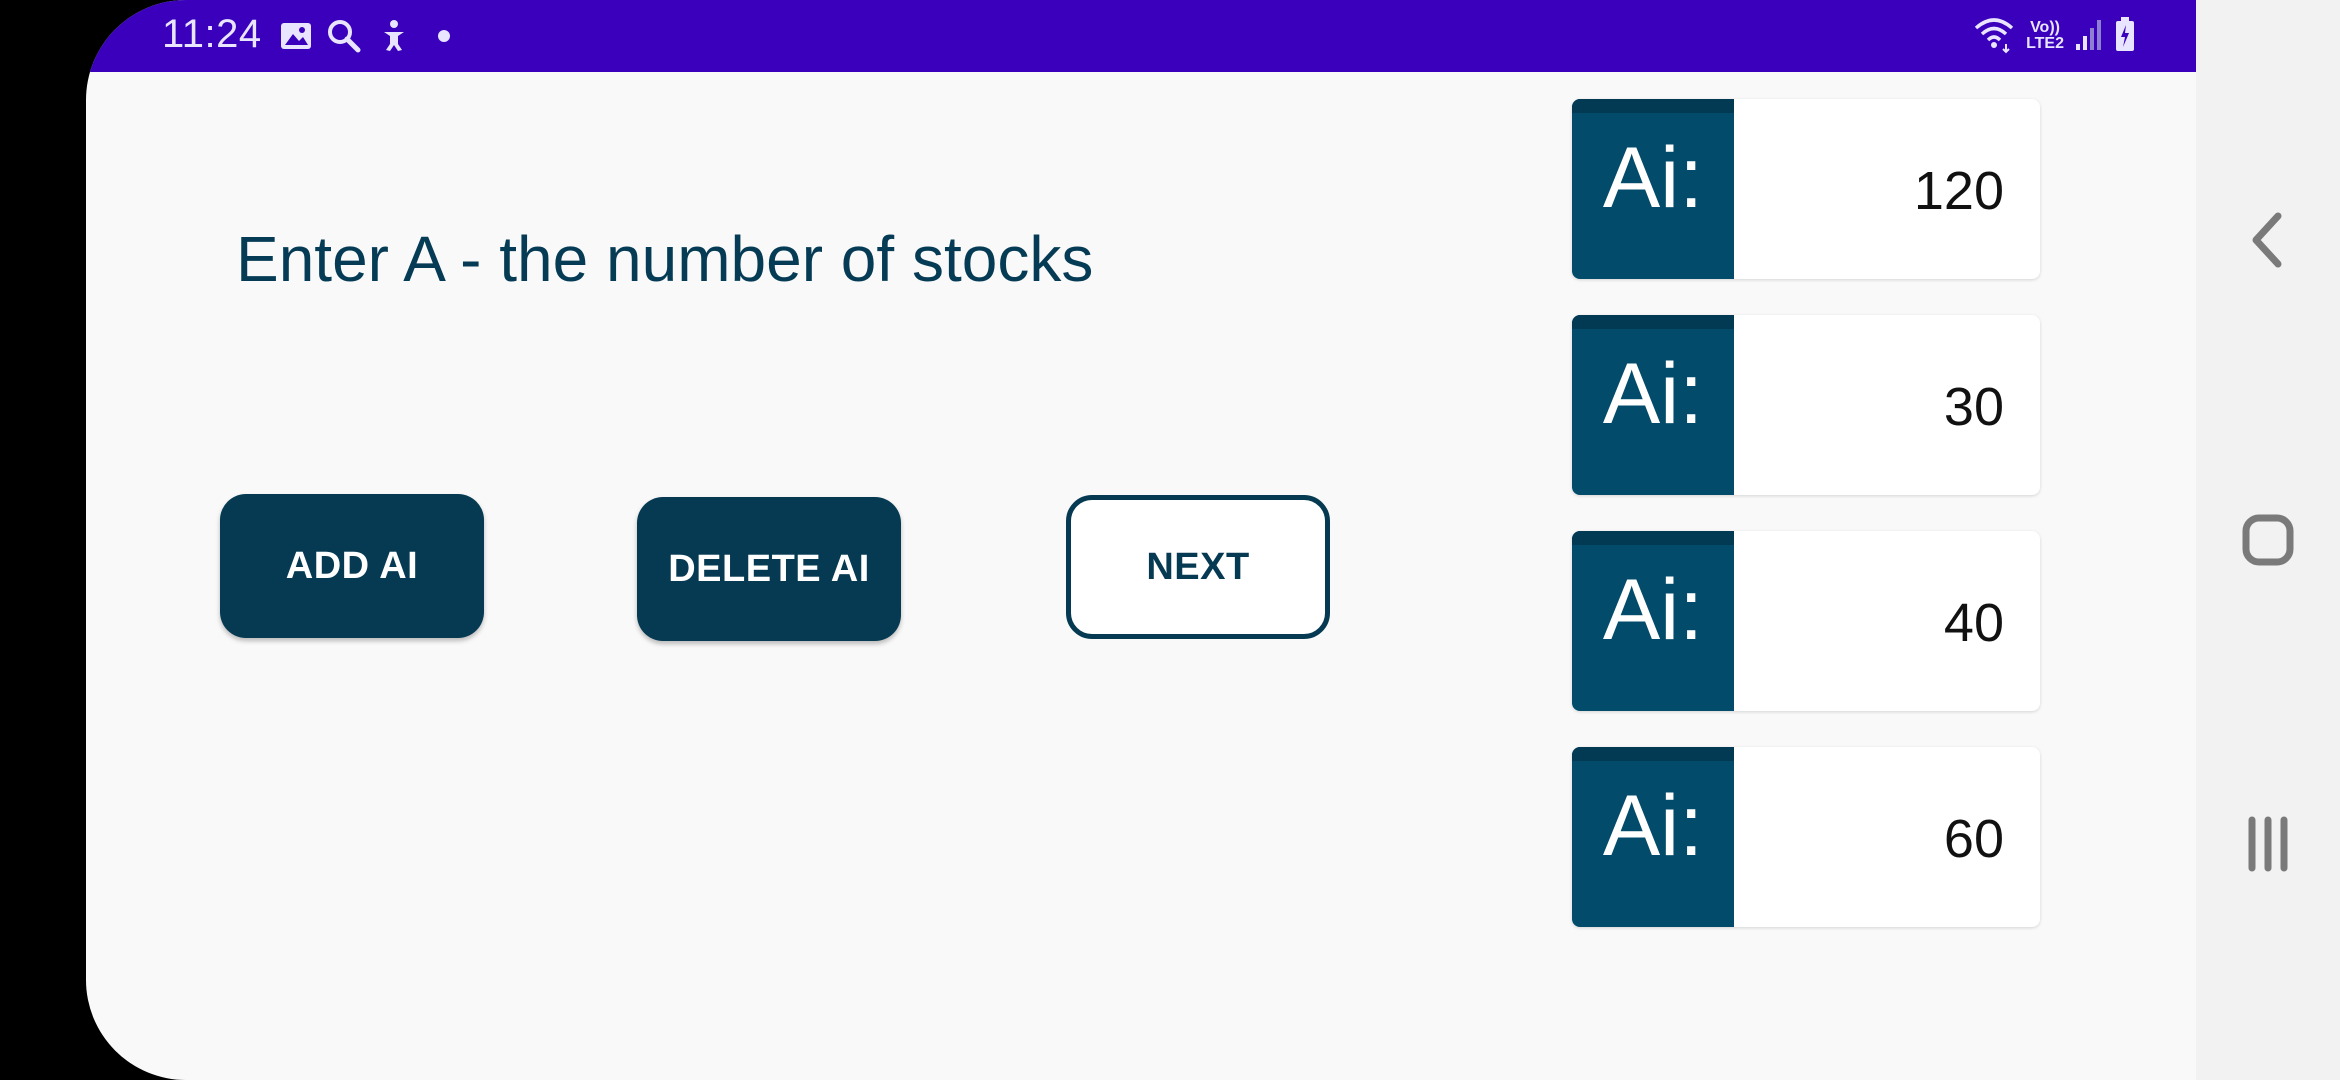 This screenshot has height=1080, width=2340. What do you see at coordinates (444, 36) in the screenshot?
I see `dot-icon` at bounding box center [444, 36].